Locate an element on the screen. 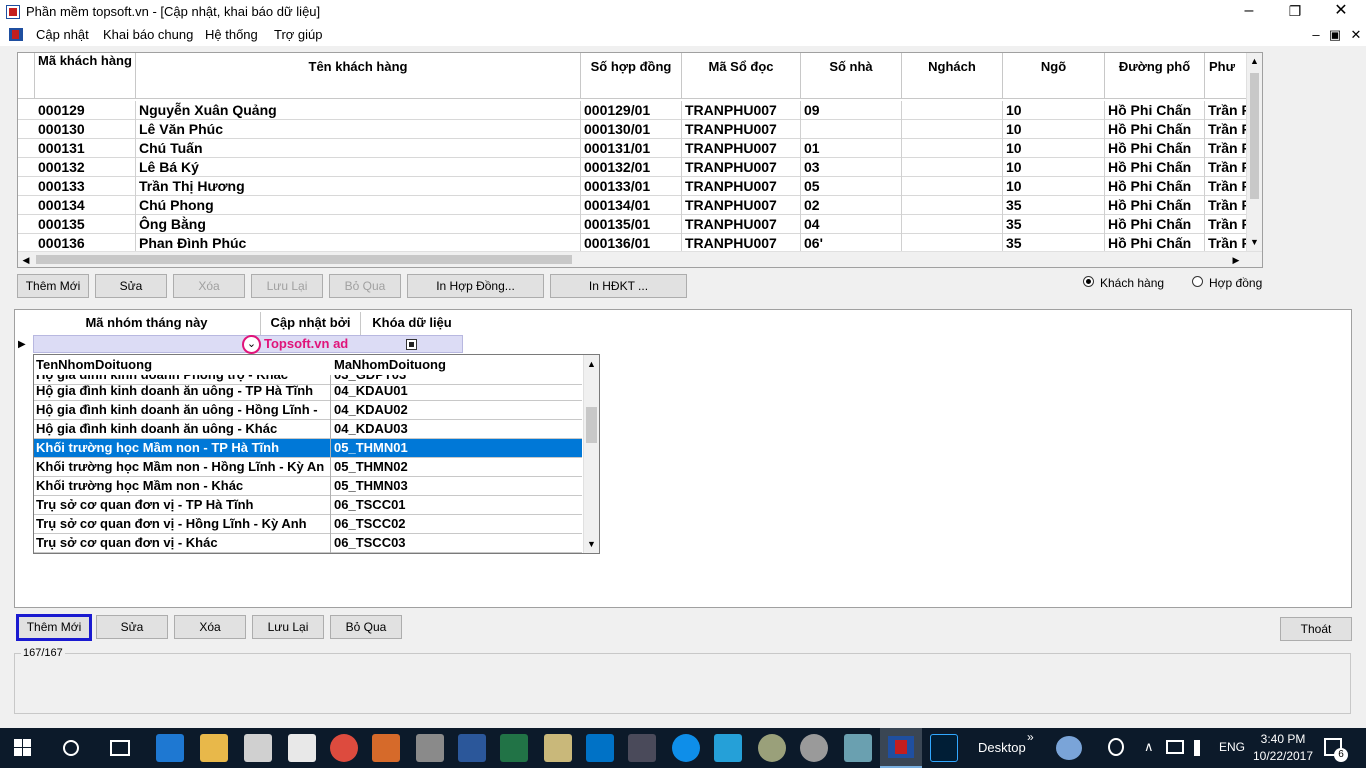 This screenshot has width=1366, height=768. table-cell: Lê Bá Ký is located at coordinates (358, 167).